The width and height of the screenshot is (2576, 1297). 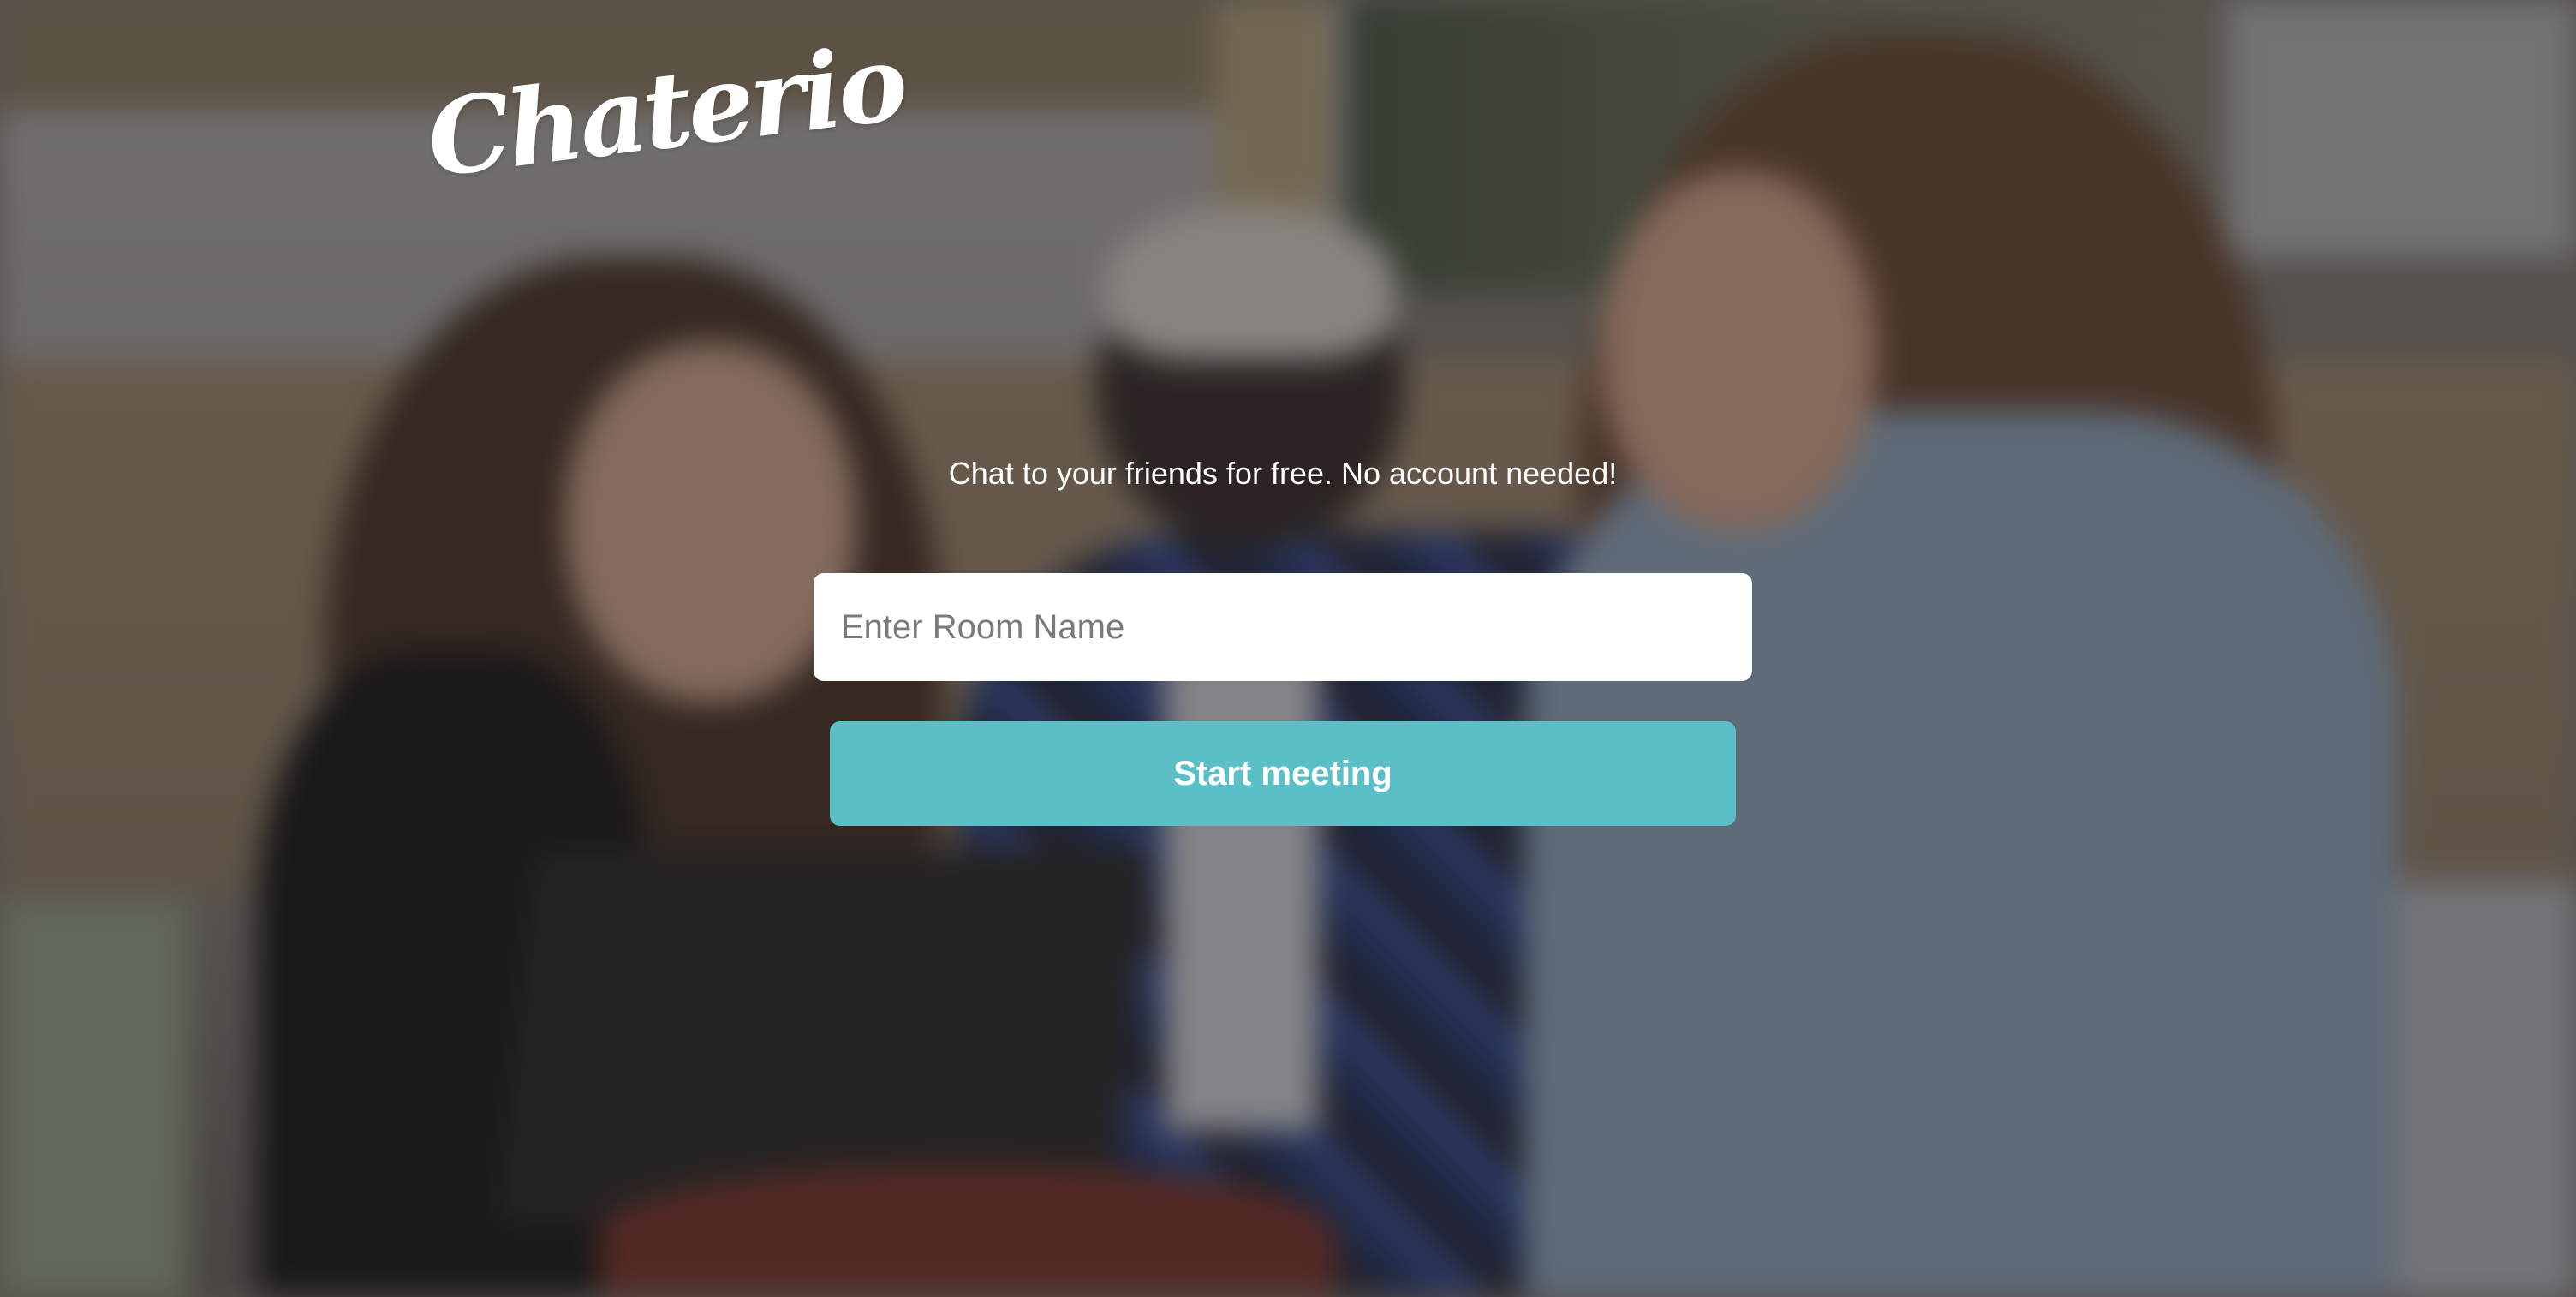 I want to click on start-meeting-button: Start meeting, so click(x=1283, y=773).